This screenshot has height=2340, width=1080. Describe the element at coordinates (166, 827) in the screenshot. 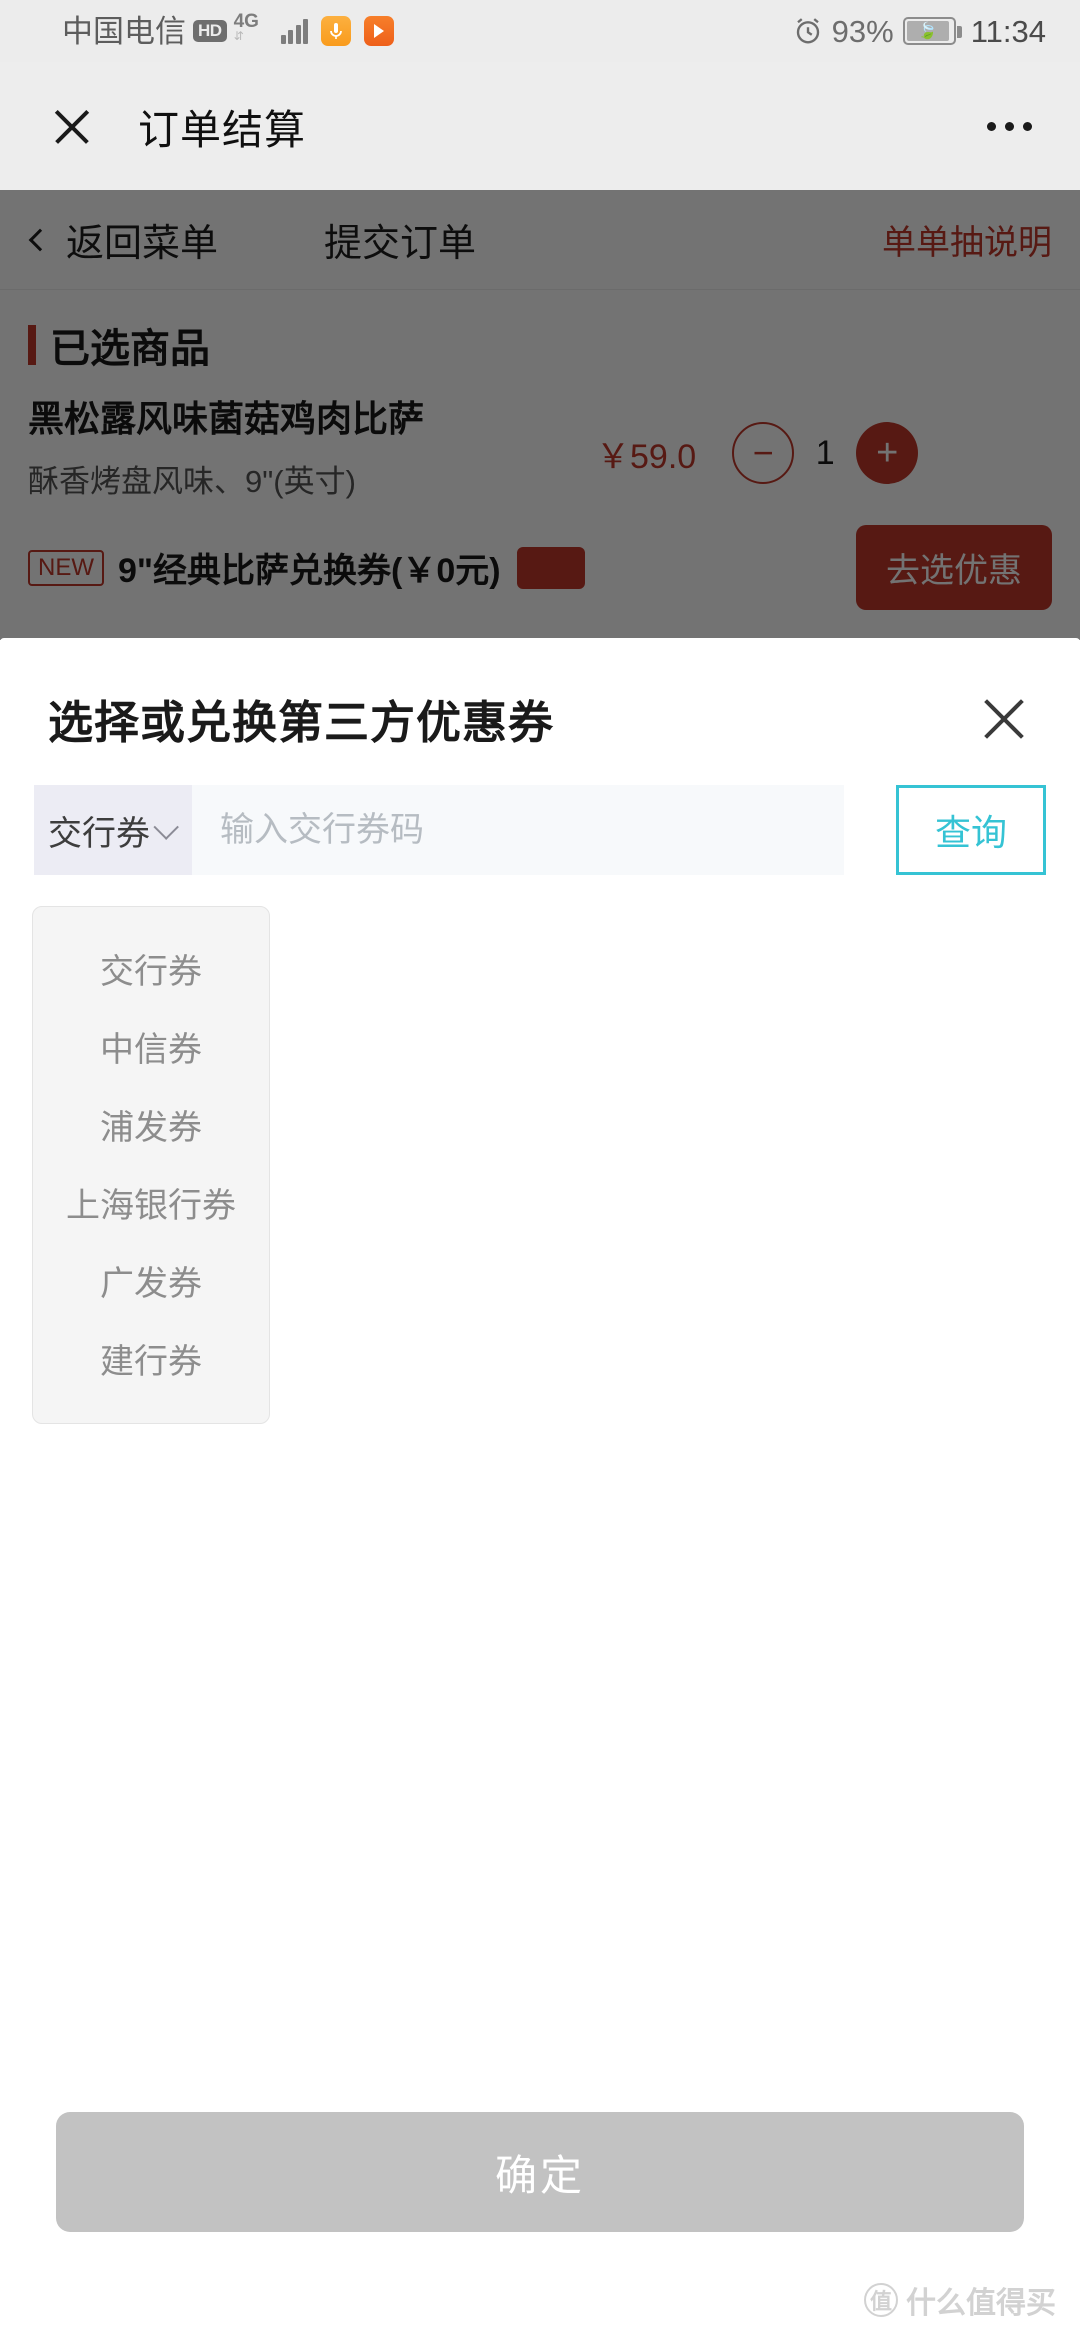

I see `chevron-down-icon` at that location.